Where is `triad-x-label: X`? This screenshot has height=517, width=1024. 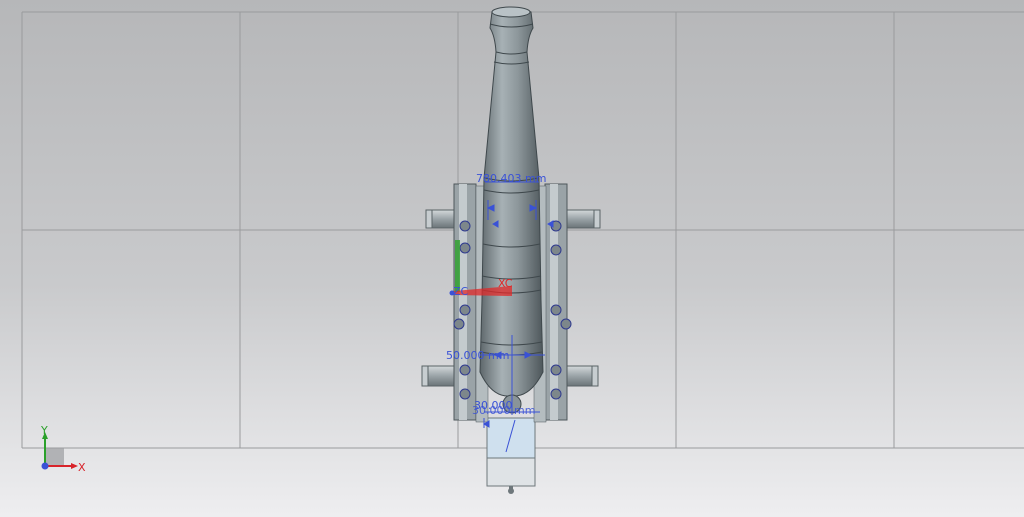
triad-x-label: X is located at coordinates (82, 467).